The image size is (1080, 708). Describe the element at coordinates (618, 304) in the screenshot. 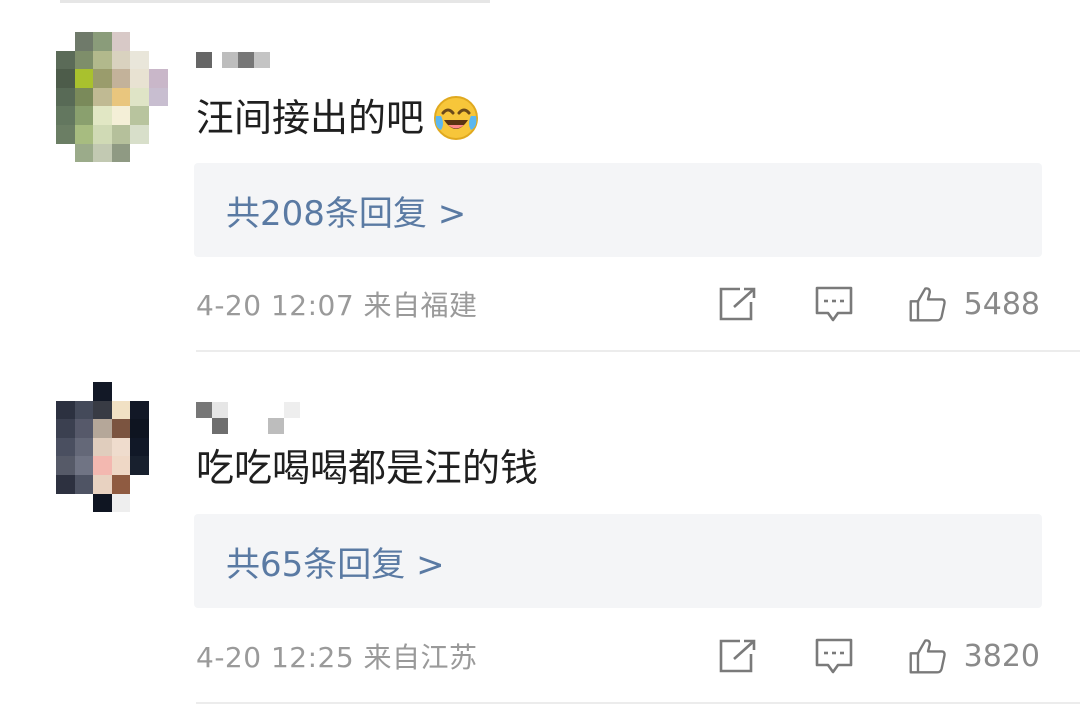

I see `comment-meta: 4-20 12:07 来自福建 5488` at that location.